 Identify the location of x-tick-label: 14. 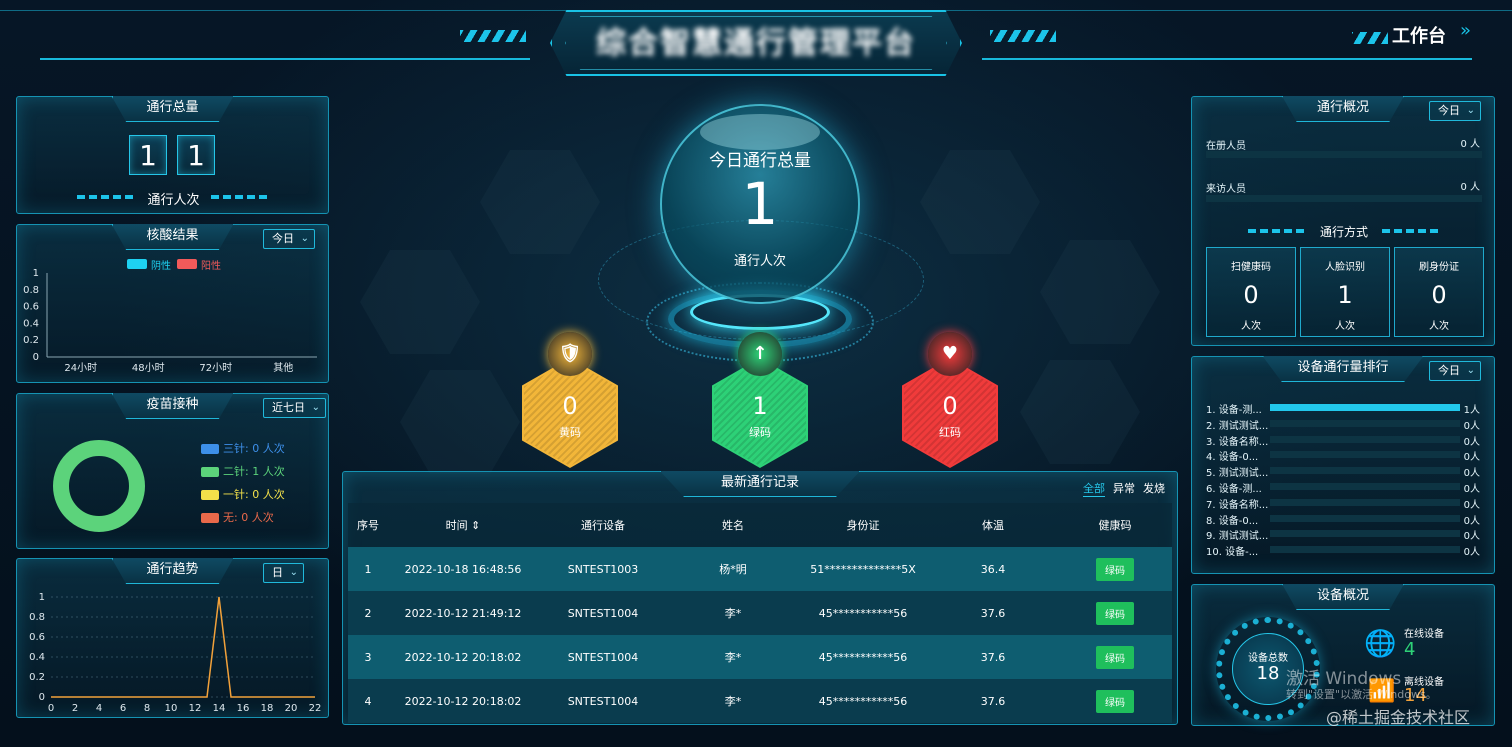
(219, 708).